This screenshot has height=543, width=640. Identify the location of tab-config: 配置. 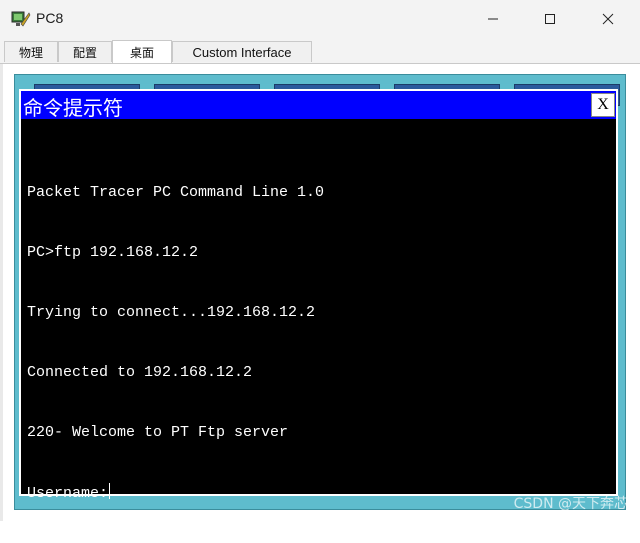
(85, 51).